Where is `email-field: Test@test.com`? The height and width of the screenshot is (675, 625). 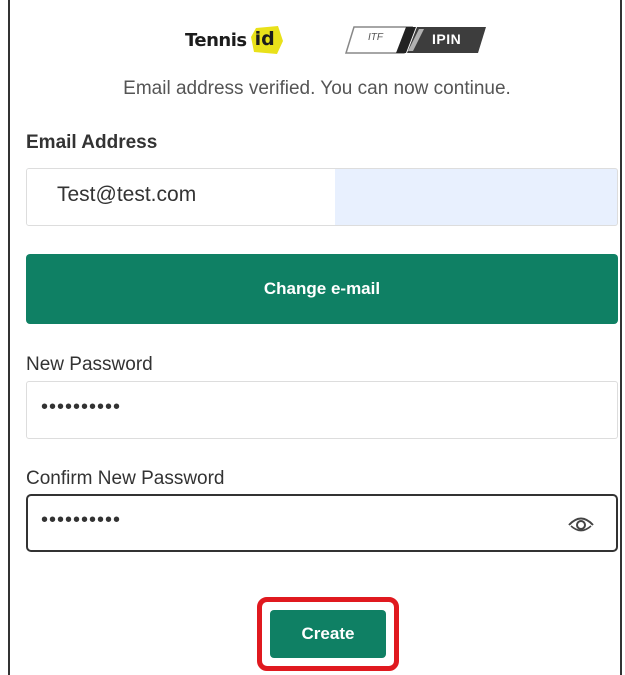 email-field: Test@test.com is located at coordinates (322, 197).